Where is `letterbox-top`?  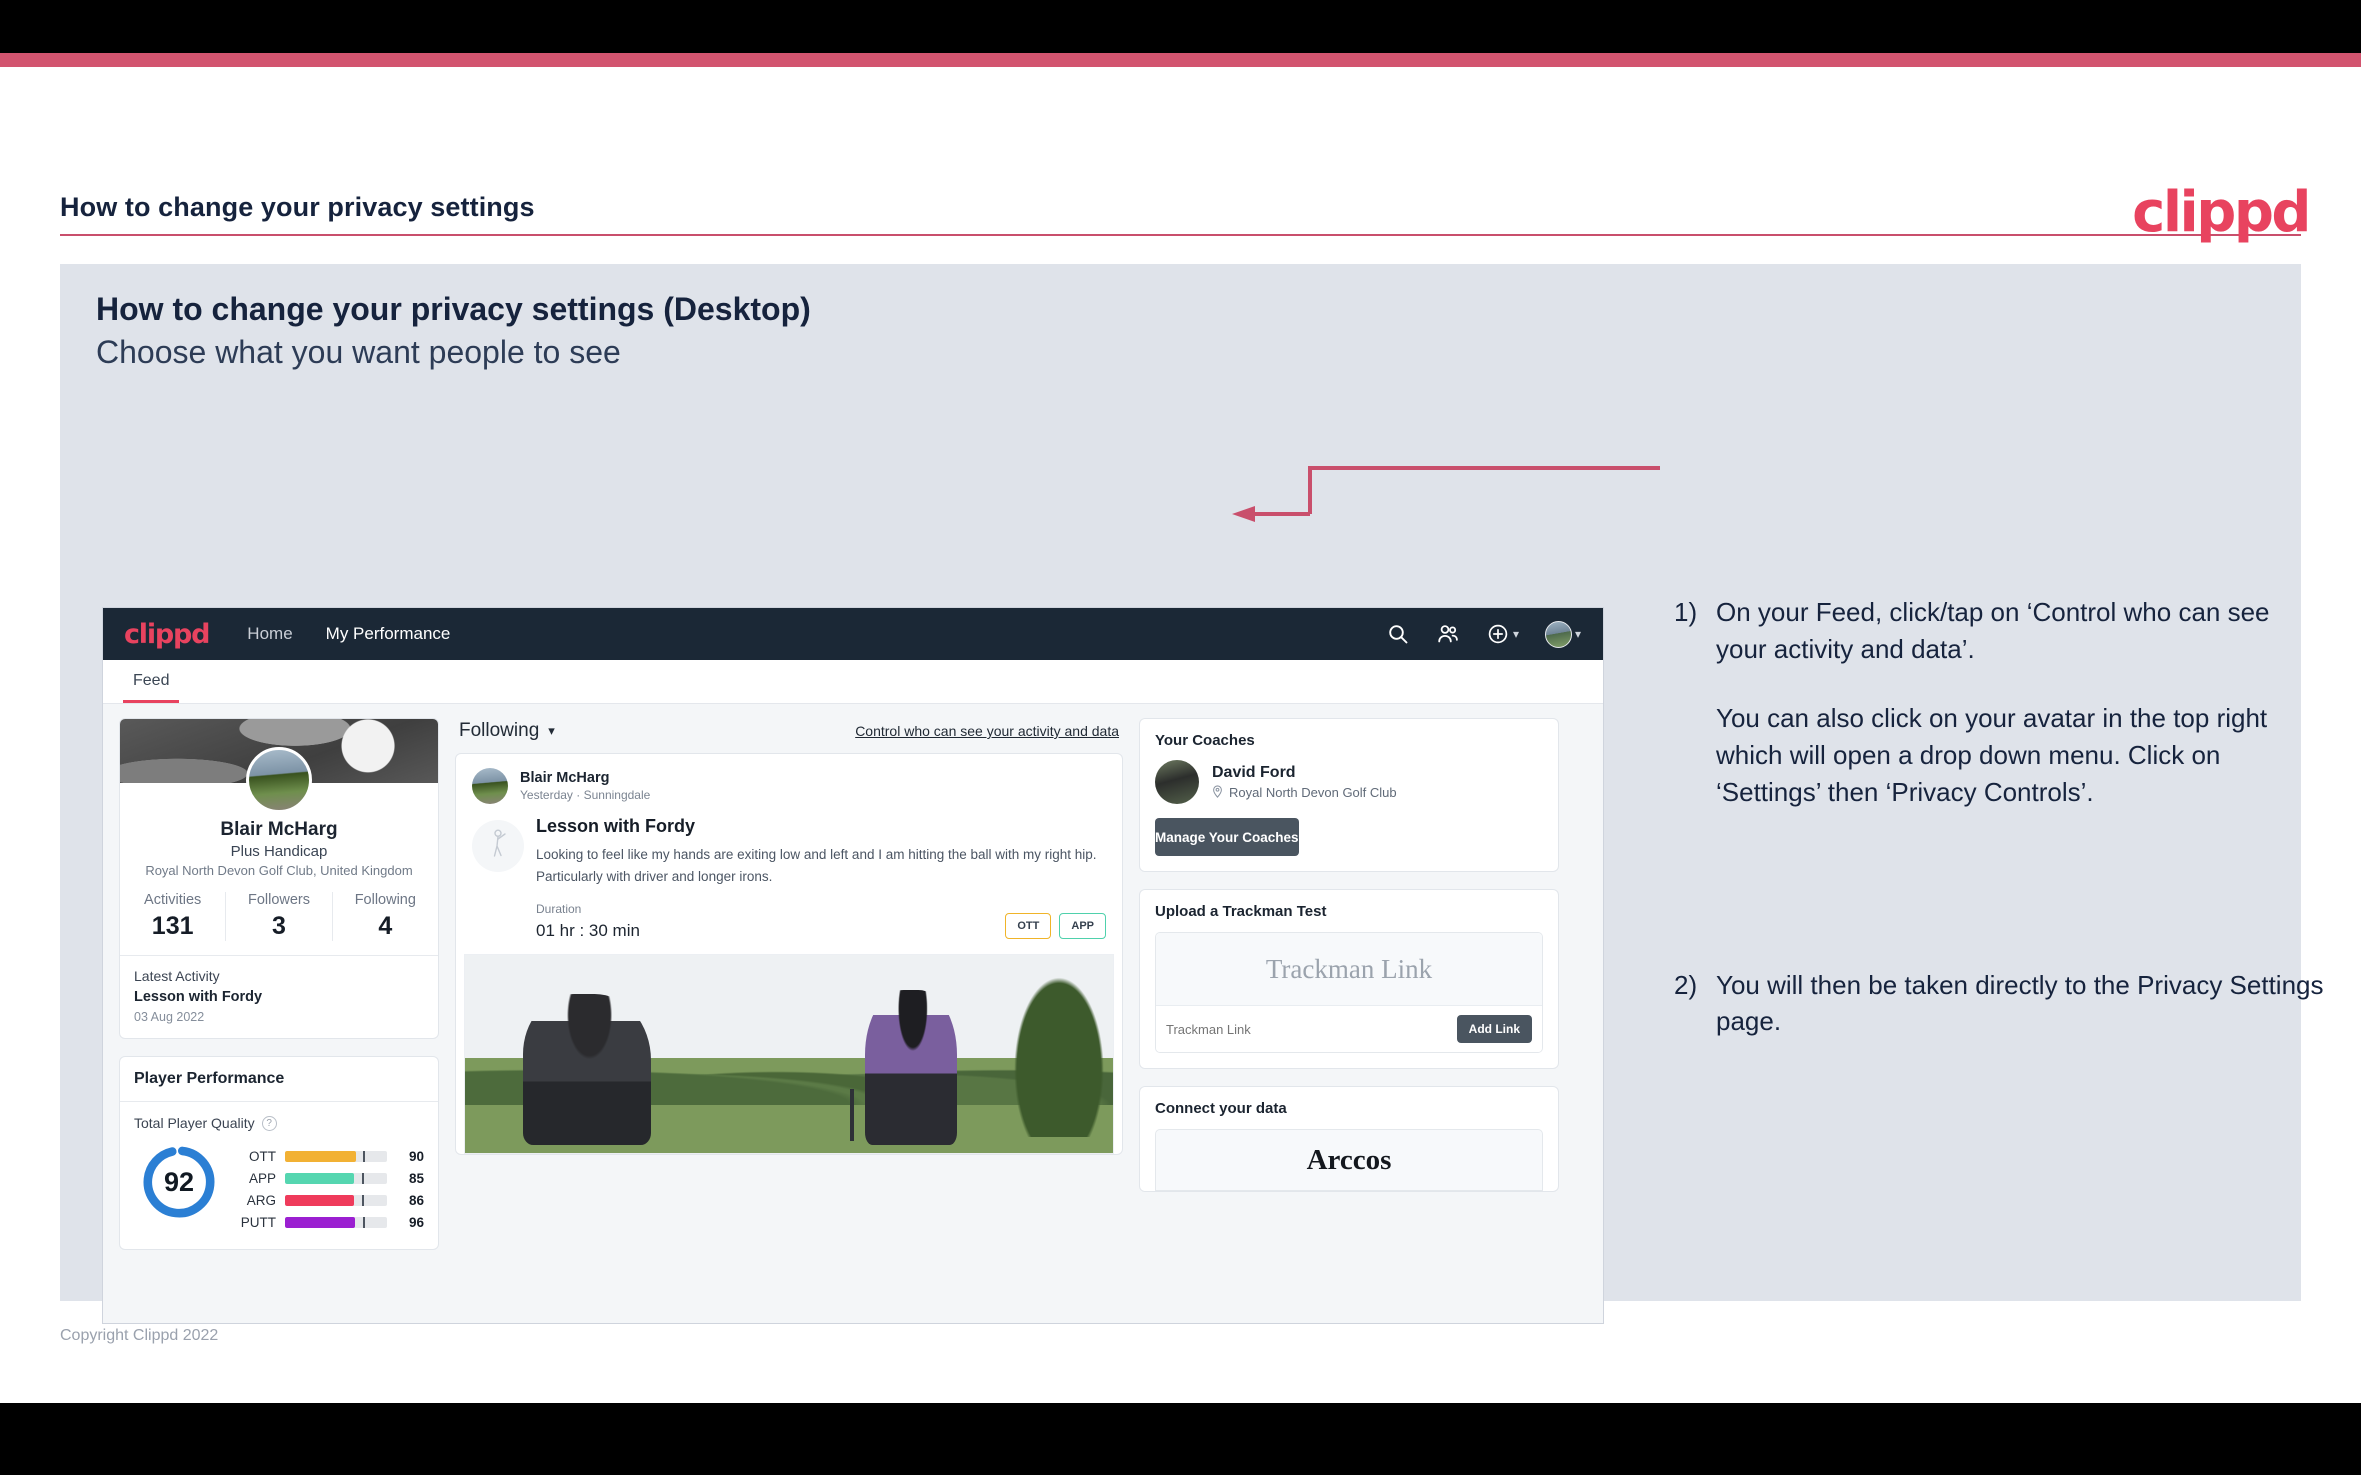
letterbox-top is located at coordinates (1180, 26).